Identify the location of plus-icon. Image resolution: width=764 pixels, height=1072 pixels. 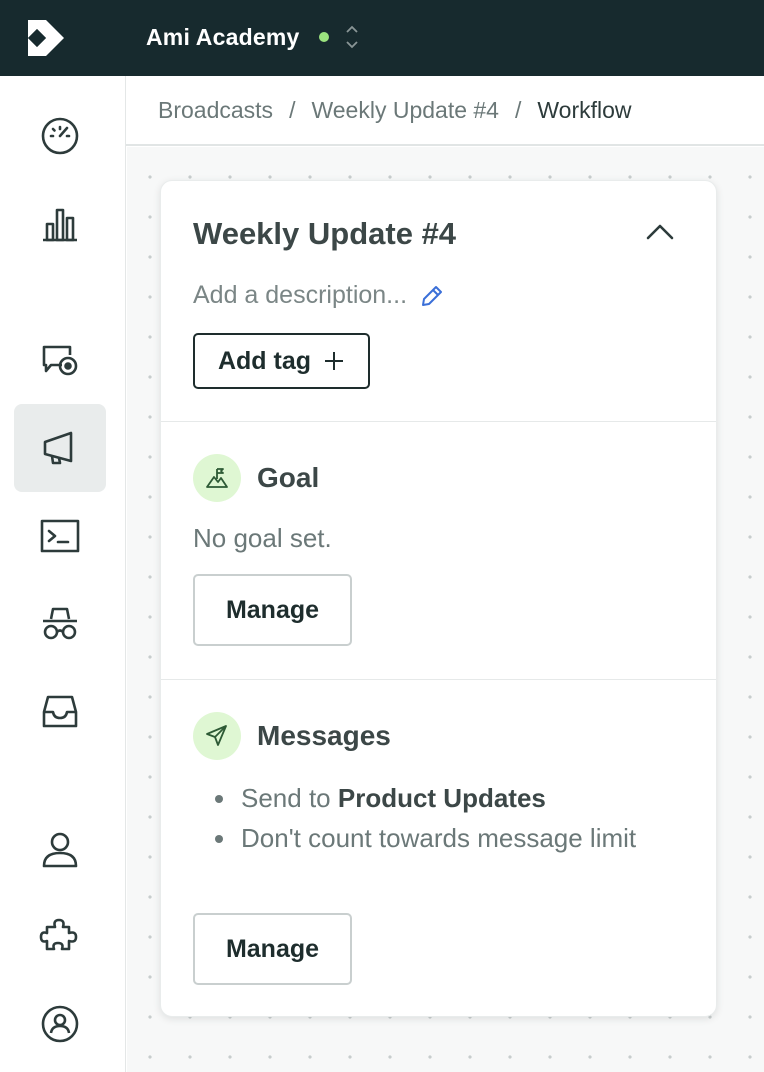
(334, 361).